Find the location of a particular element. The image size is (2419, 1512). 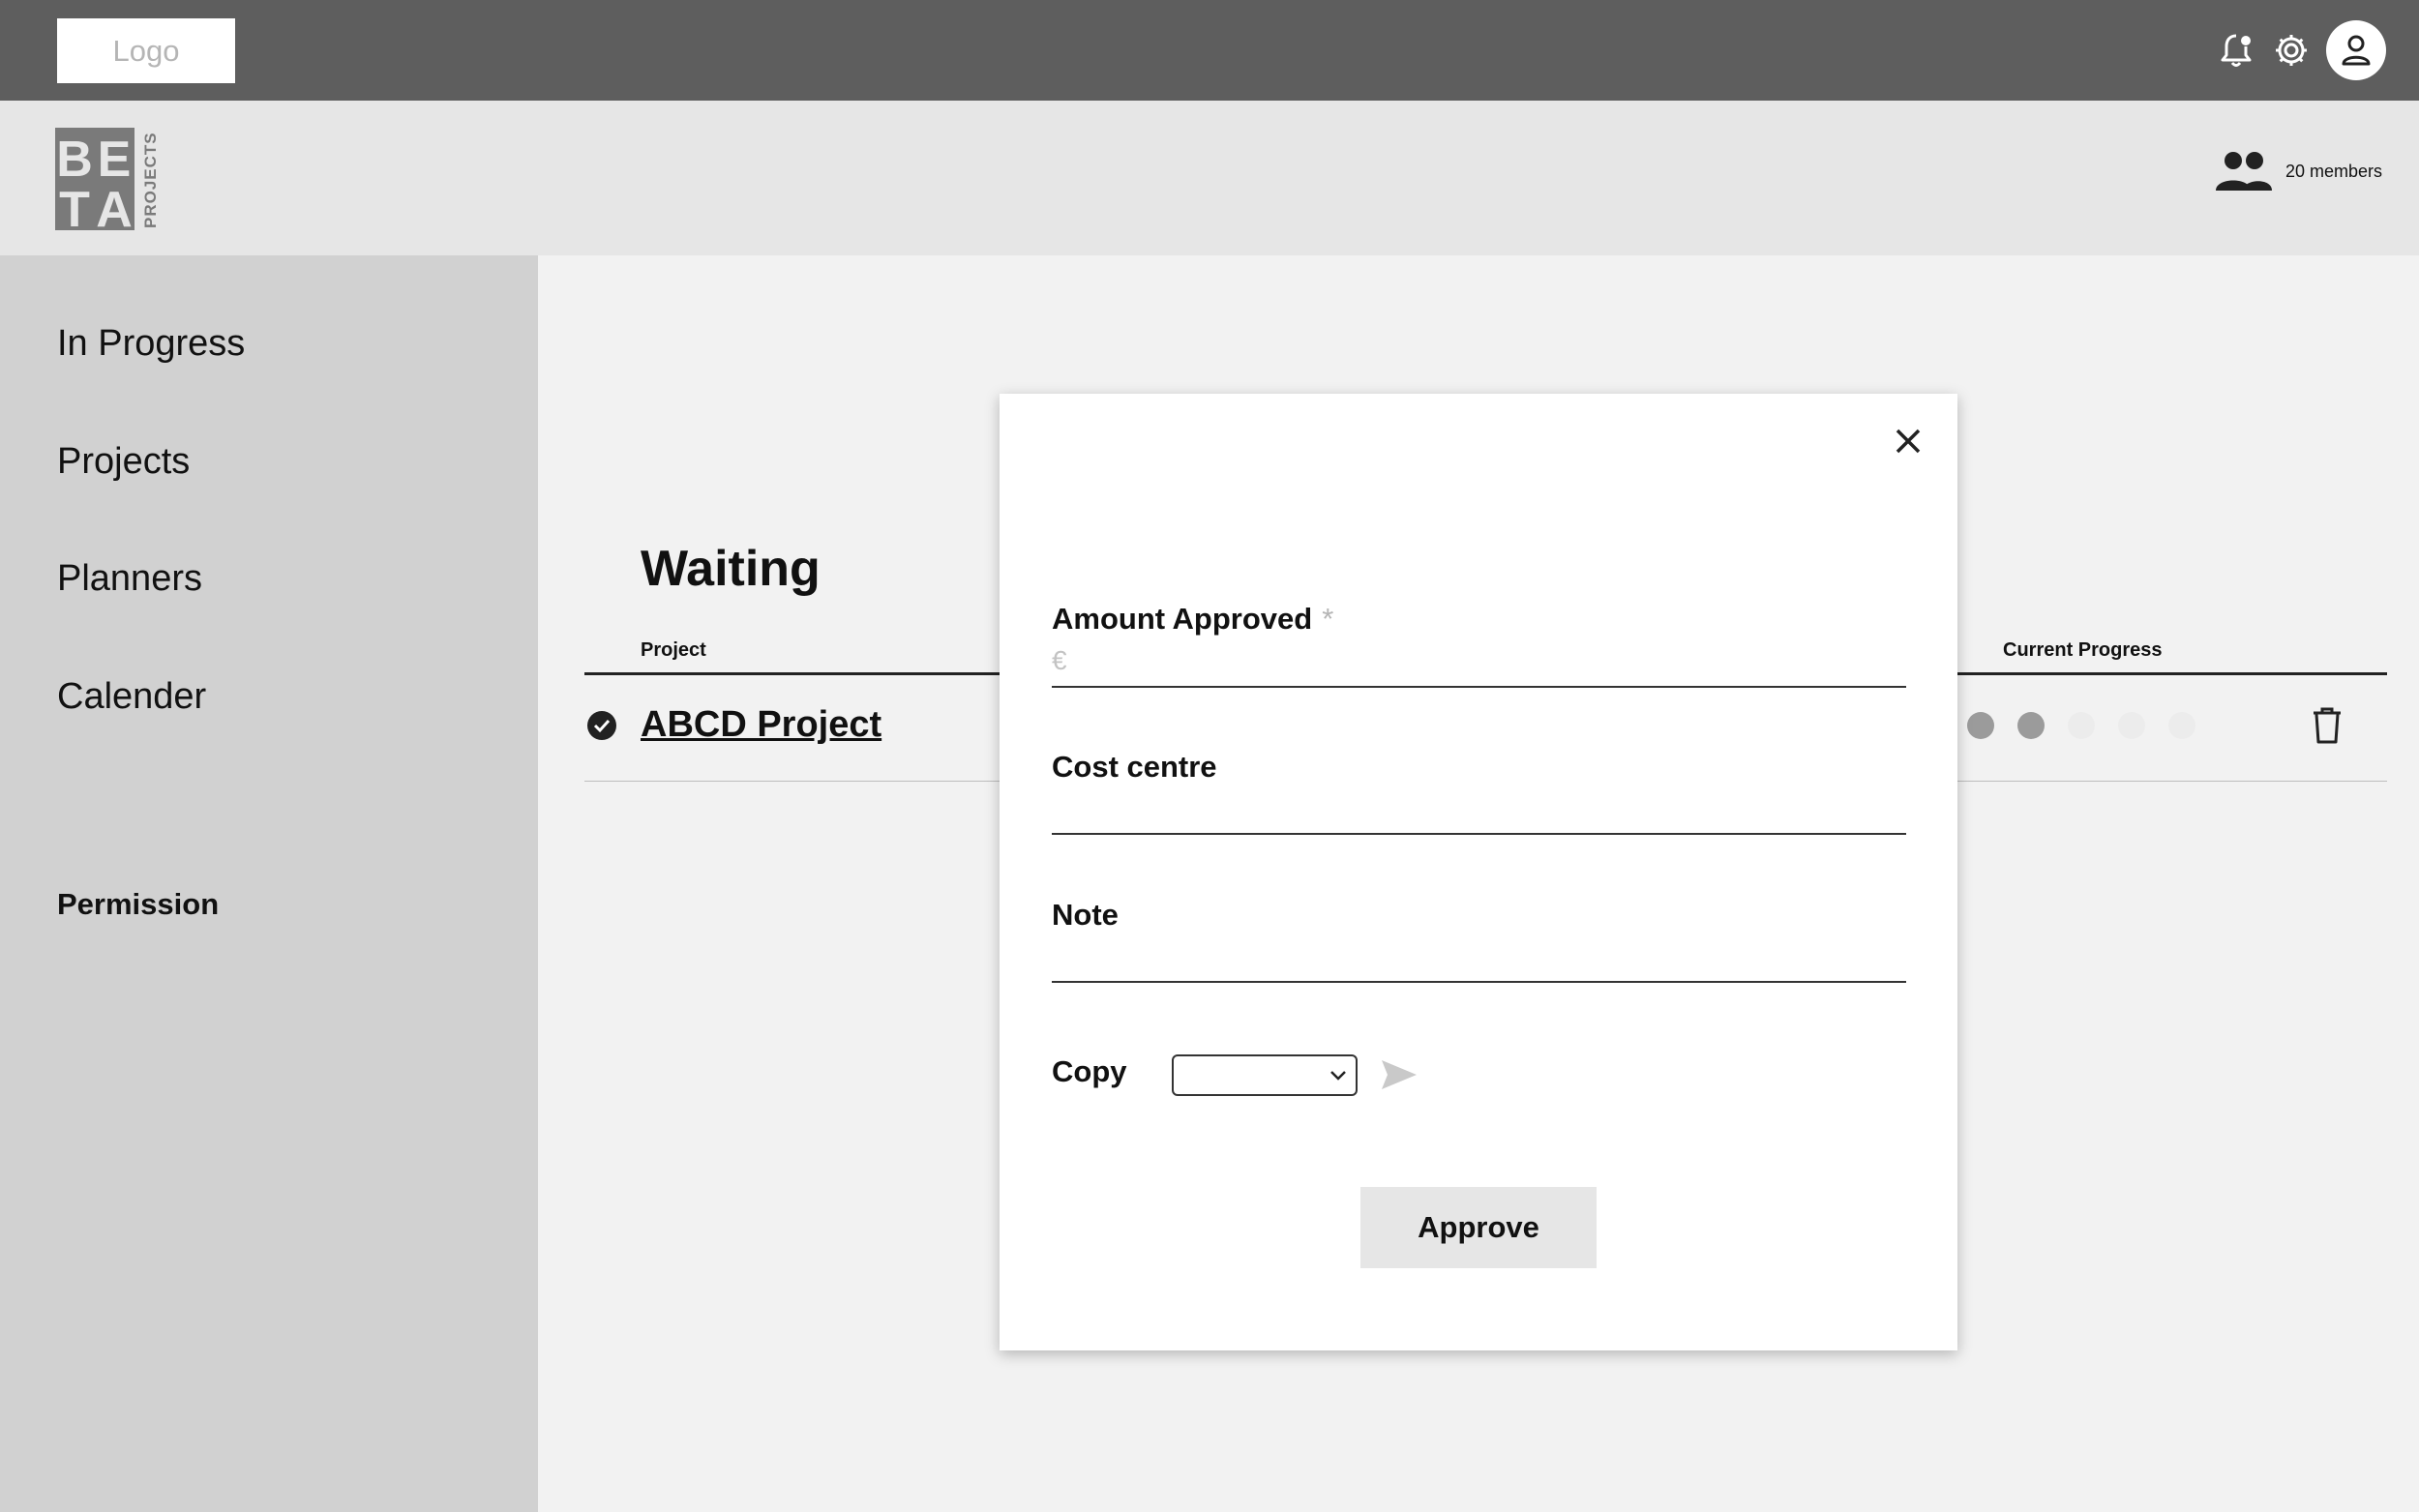

brand-letter-t: T is located at coordinates (74, 206).